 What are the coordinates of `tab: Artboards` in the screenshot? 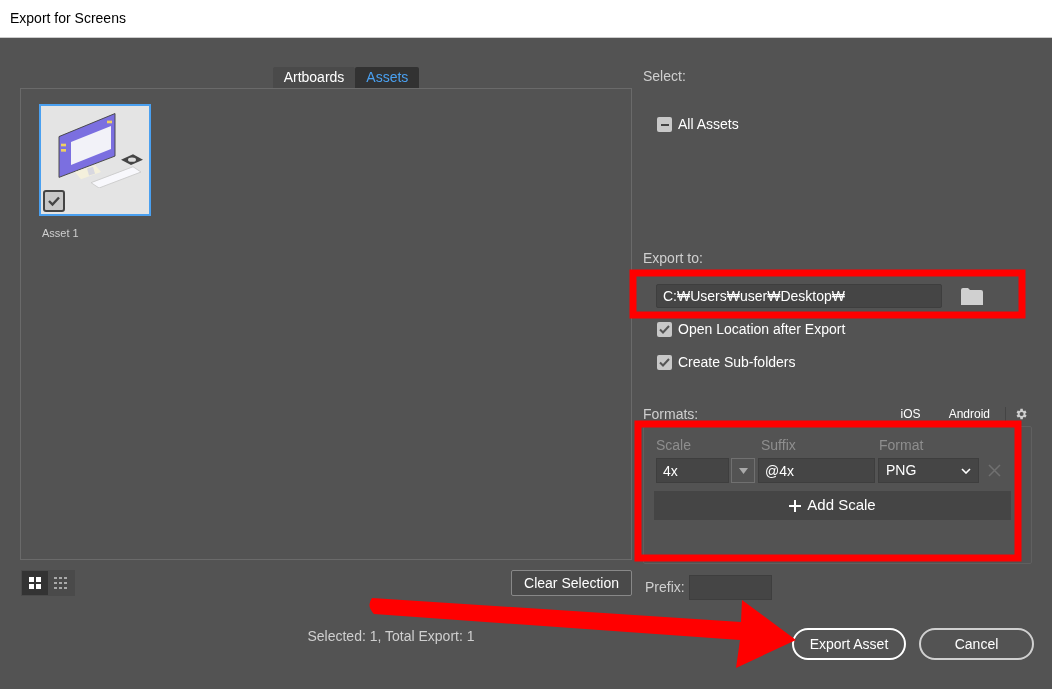 It's located at (314, 77).